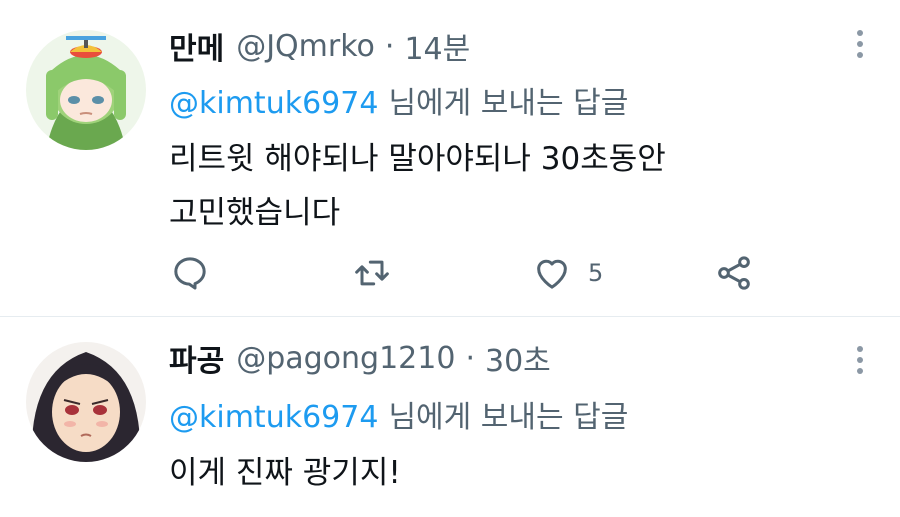  What do you see at coordinates (552, 274) in the screenshot?
I see `like-icon` at bounding box center [552, 274].